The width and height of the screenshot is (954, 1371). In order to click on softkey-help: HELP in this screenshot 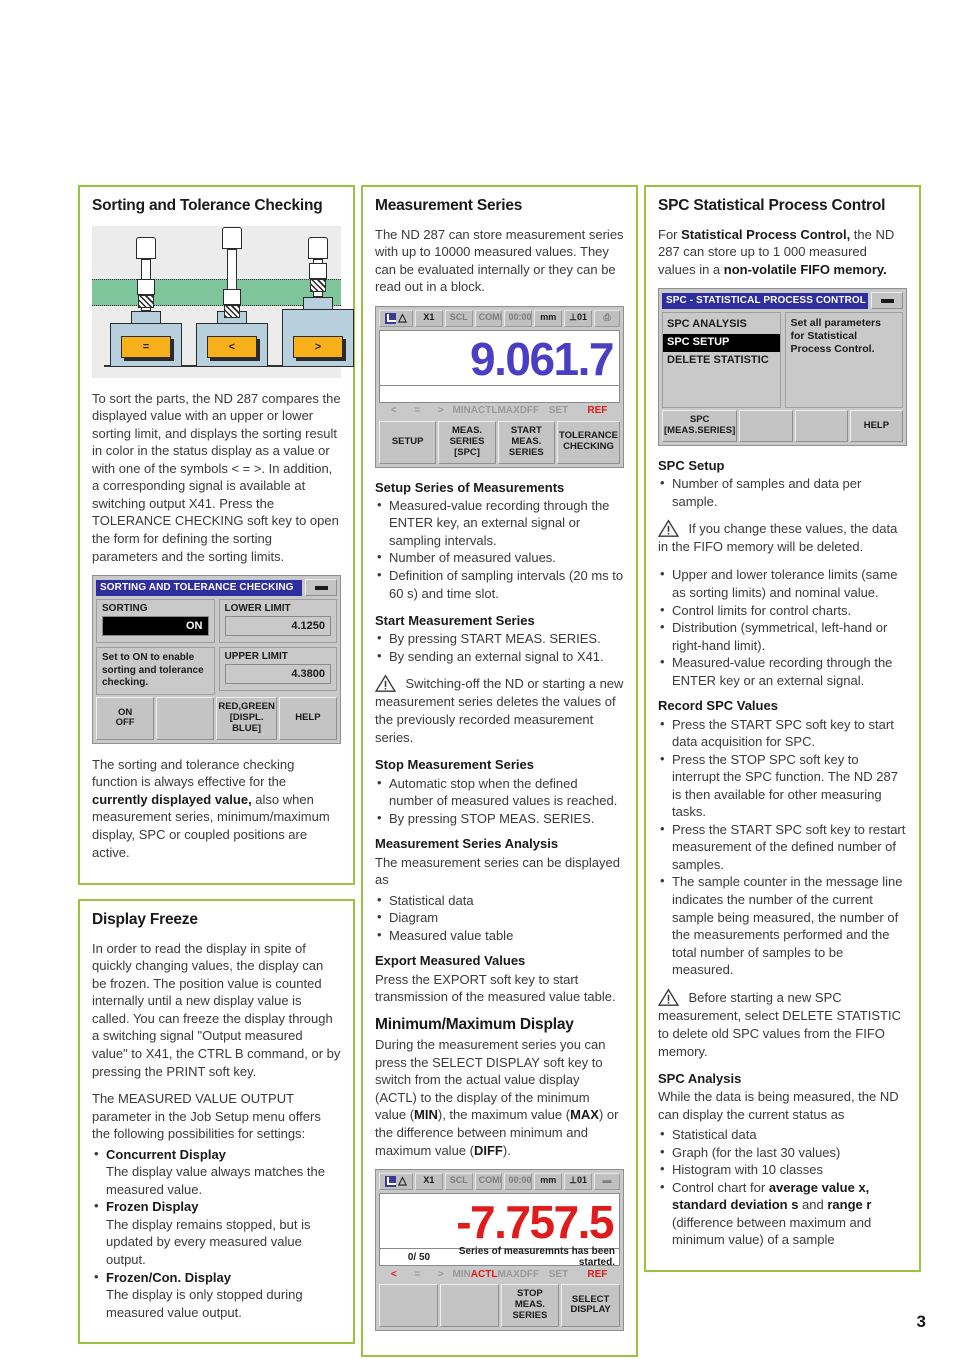, I will do `click(307, 718)`.